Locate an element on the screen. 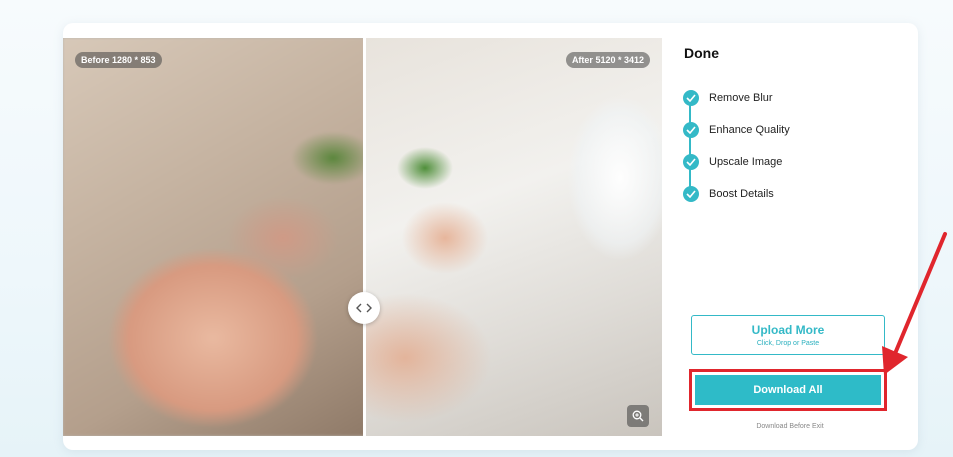 Image resolution: width=953 pixels, height=457 pixels. step-label: Enhance Quality is located at coordinates (749, 130).